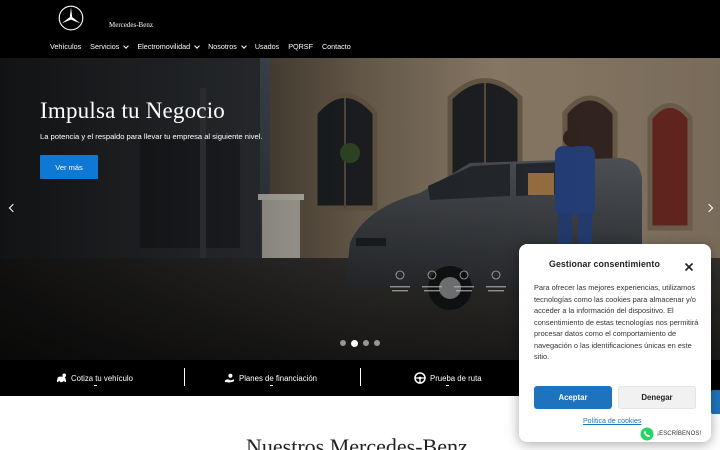 The width and height of the screenshot is (720, 450). Describe the element at coordinates (168, 46) in the screenshot. I see `nav-item-electromovilidad: Electromovilidad` at that location.